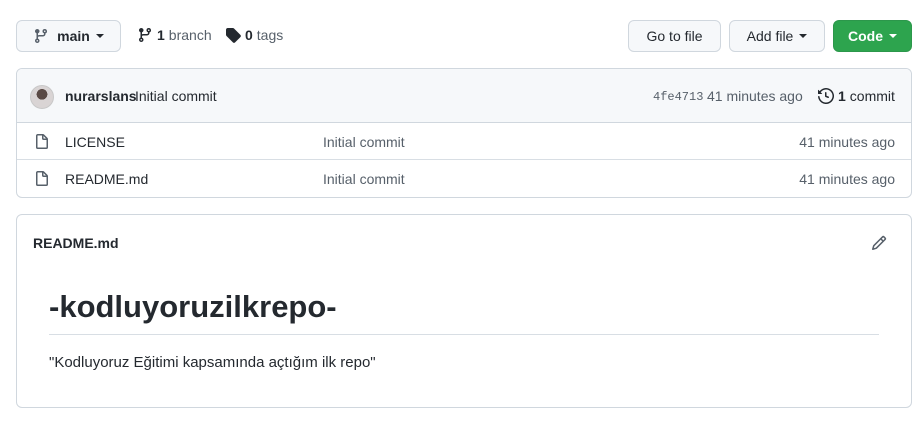 The width and height of the screenshot is (921, 434). Describe the element at coordinates (755, 96) in the screenshot. I see `commit-time: 41 minutes ago` at that location.